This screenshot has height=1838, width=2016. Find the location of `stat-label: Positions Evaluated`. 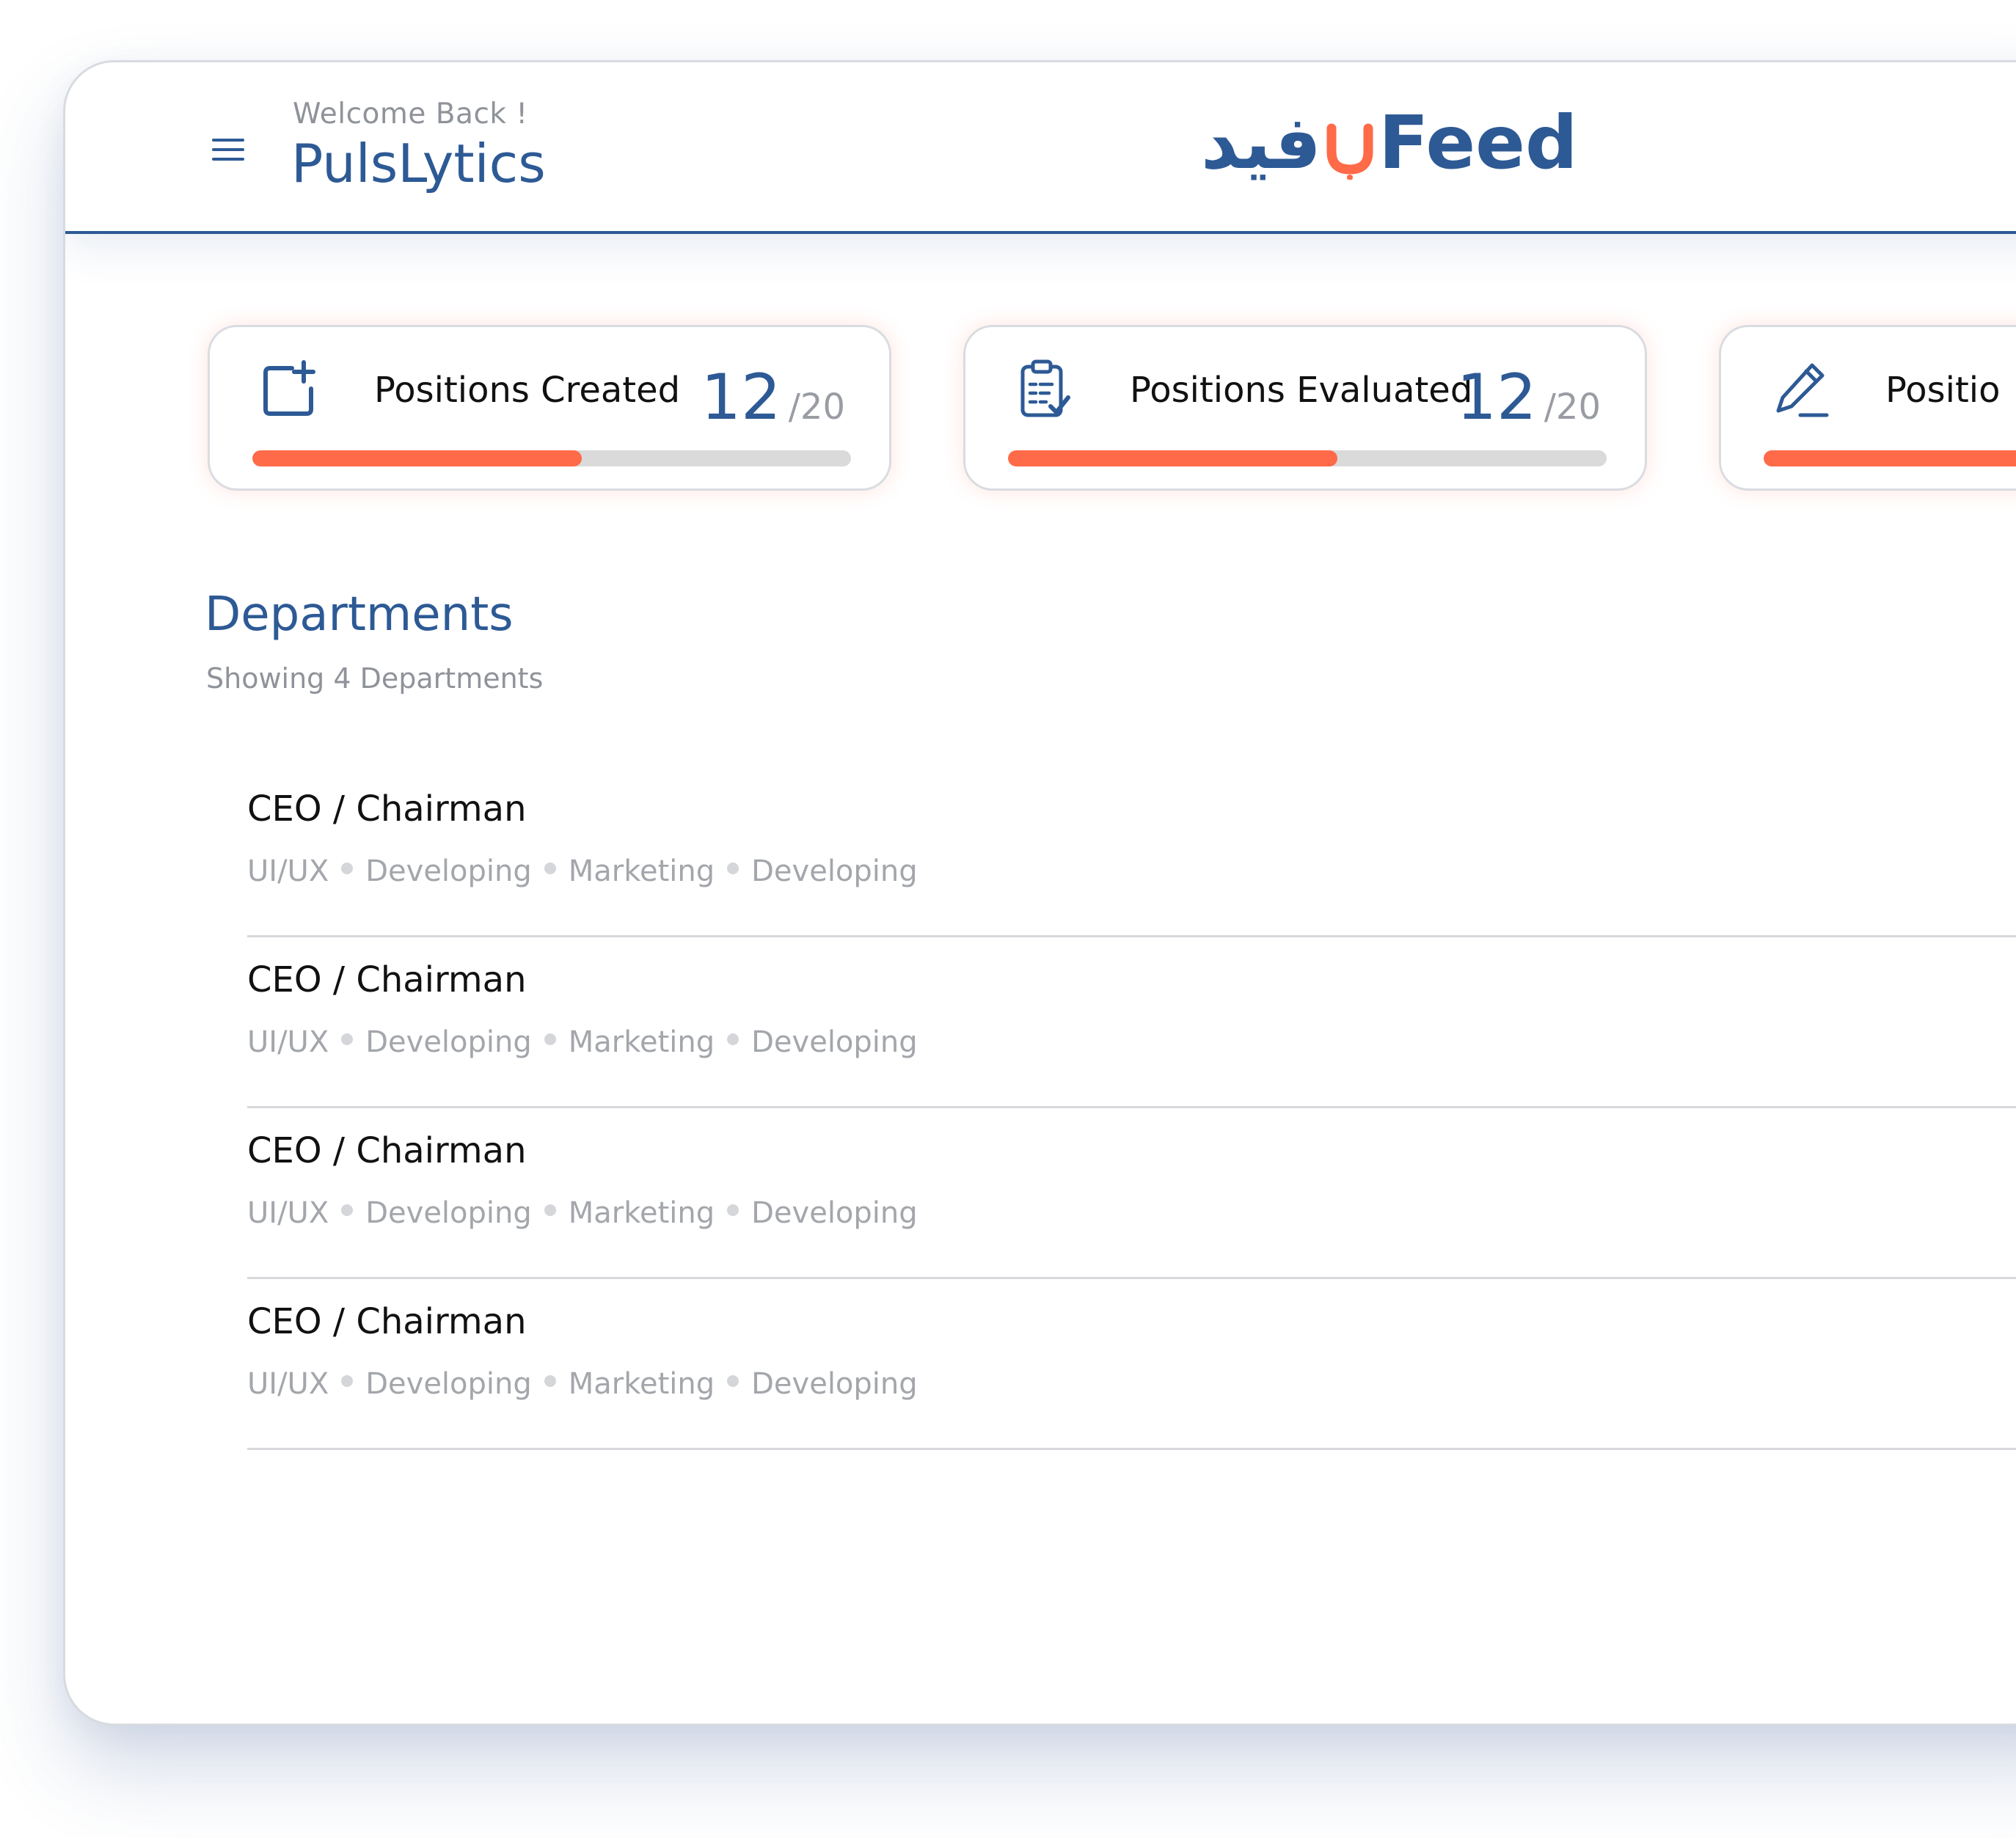

stat-label: Positions Evaluated is located at coordinates (1302, 390).